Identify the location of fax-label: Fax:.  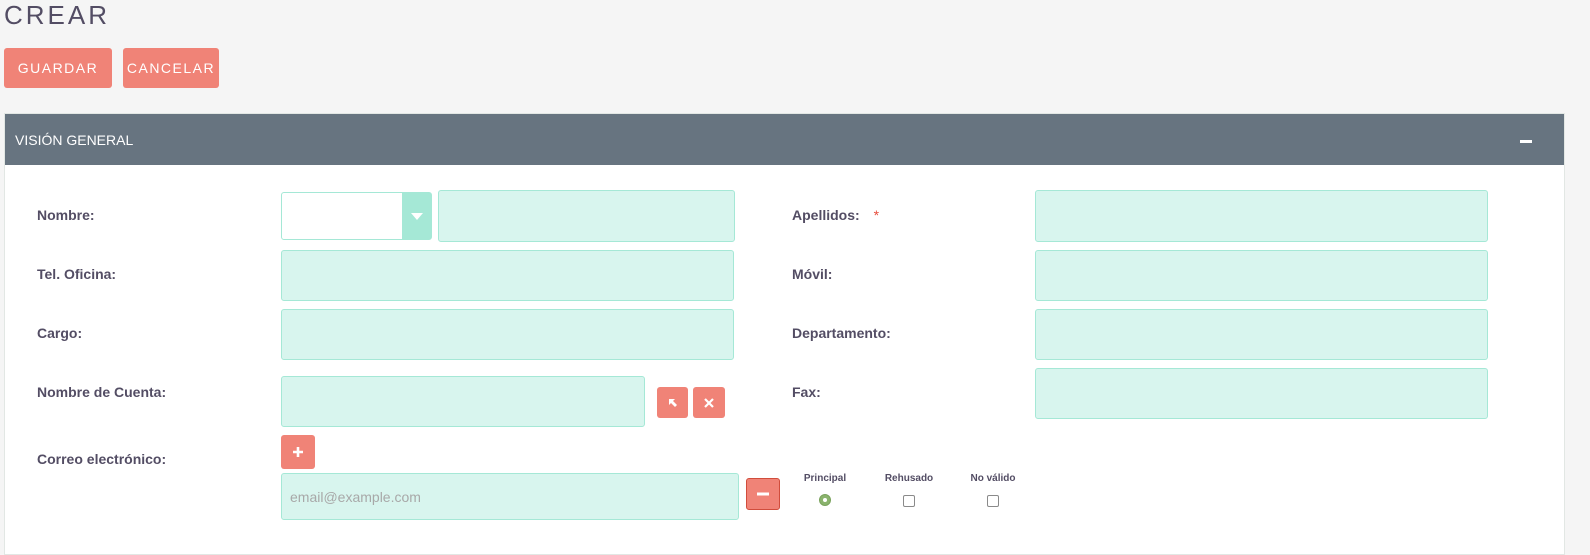
(806, 392).